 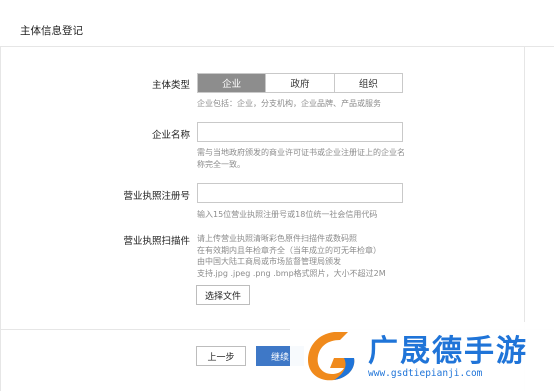 What do you see at coordinates (51, 31) in the screenshot?
I see `page-title: 主体信息登记` at bounding box center [51, 31].